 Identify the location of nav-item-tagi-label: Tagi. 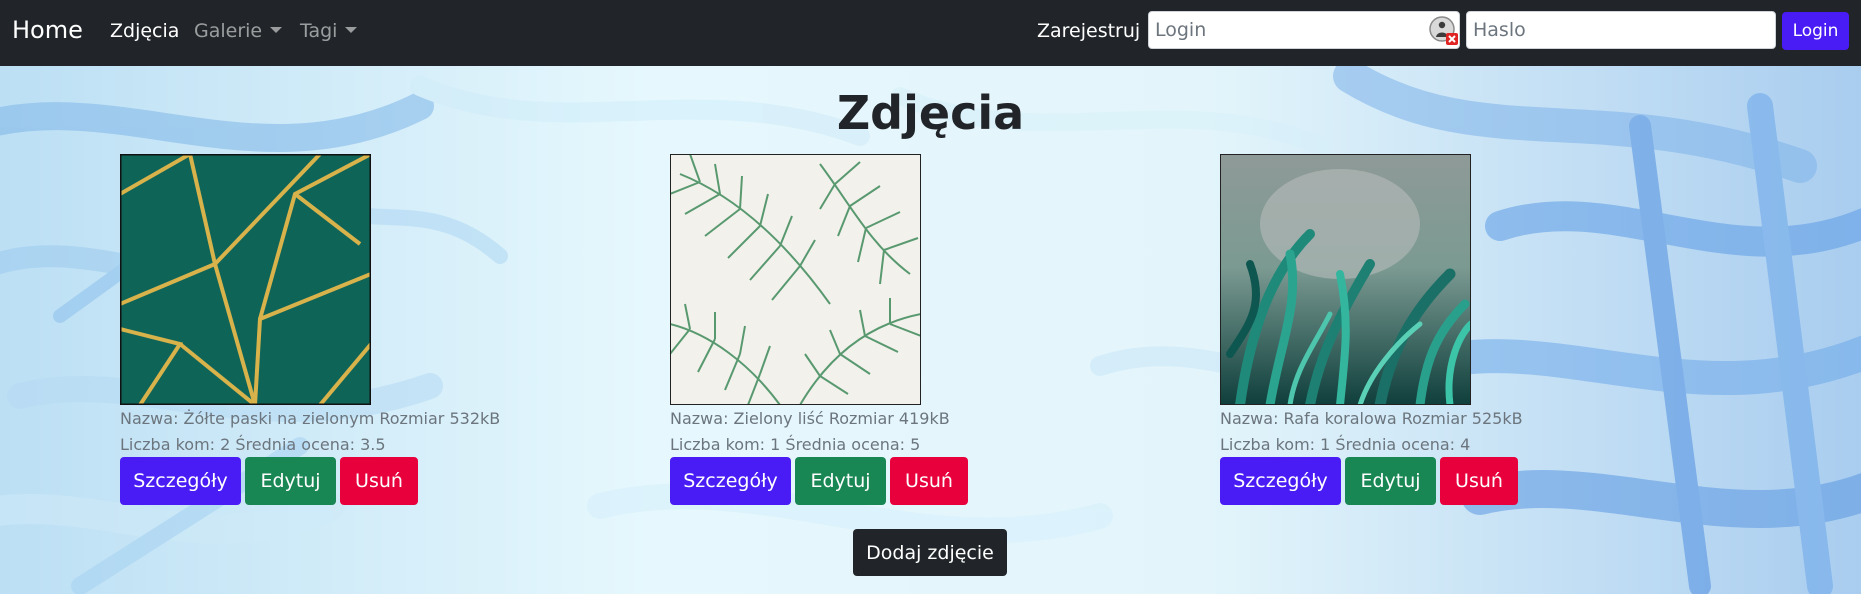
(319, 31).